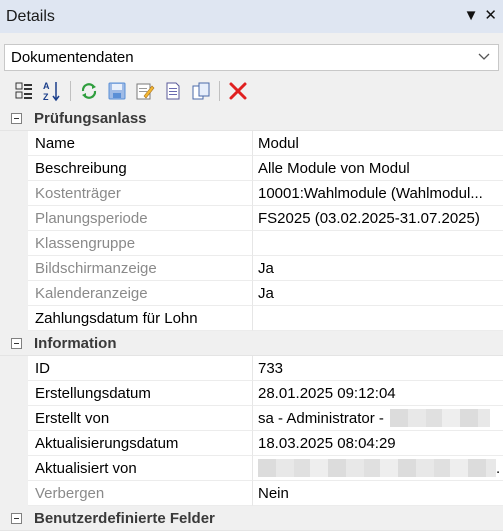  I want to click on property-name: Erstellt von, so click(140, 418).